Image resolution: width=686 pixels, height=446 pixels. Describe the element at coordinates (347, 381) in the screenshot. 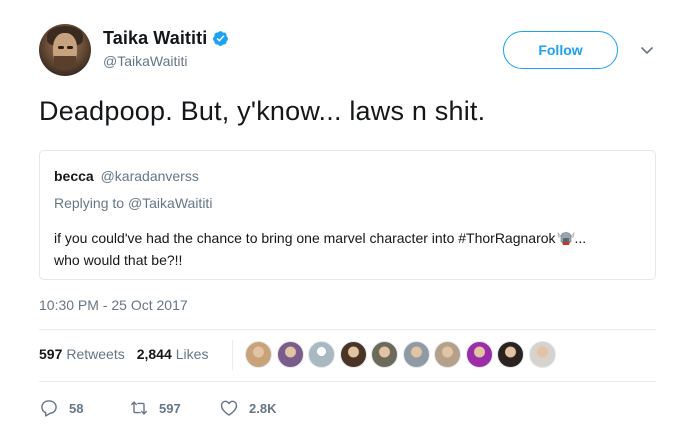

I see `divider-bottom` at that location.